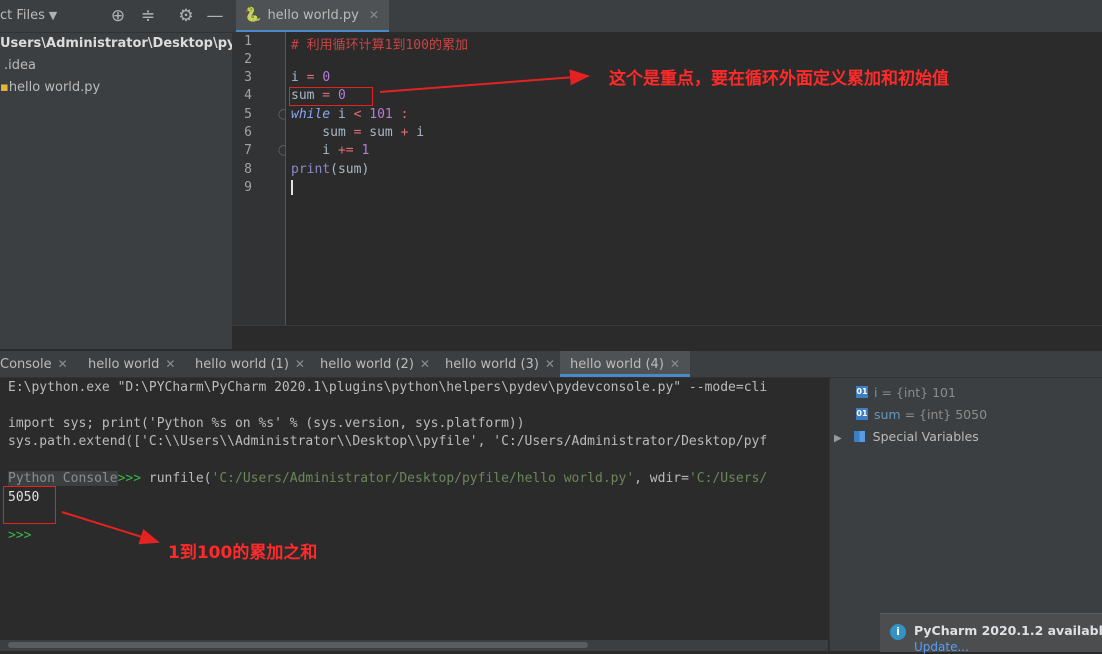 The image size is (1102, 654). Describe the element at coordinates (484, 81) in the screenshot. I see `arrow-to-top-note` at that location.